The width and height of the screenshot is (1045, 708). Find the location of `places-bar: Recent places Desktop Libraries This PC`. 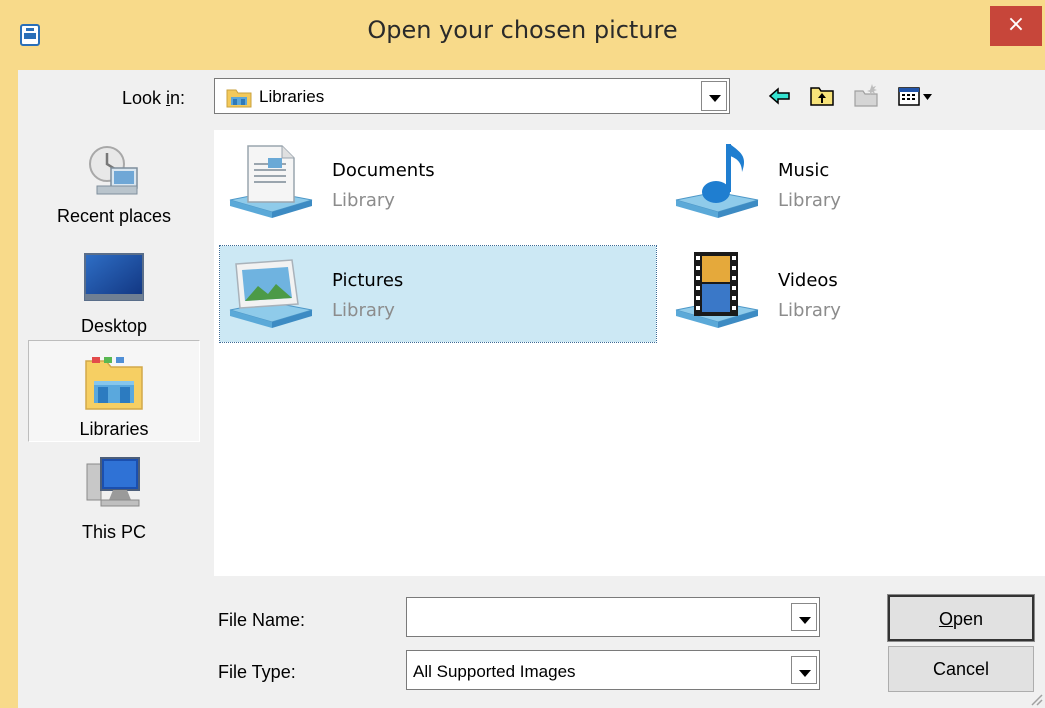

places-bar: Recent places Desktop Libraries This PC is located at coordinates (113, 390).